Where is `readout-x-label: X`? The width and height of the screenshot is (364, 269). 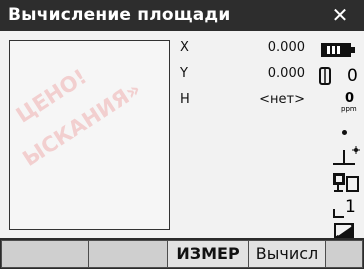 readout-x-label: X is located at coordinates (184, 47).